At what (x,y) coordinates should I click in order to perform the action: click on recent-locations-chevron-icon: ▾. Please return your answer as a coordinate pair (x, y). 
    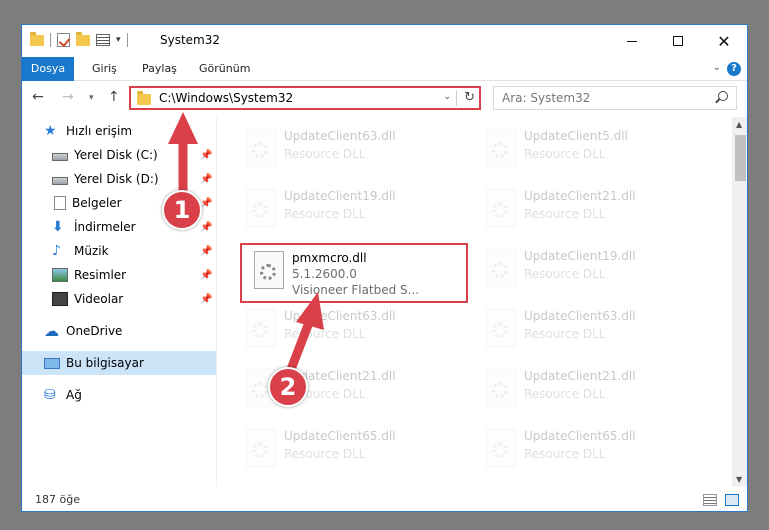
    Looking at the image, I should click on (91, 98).